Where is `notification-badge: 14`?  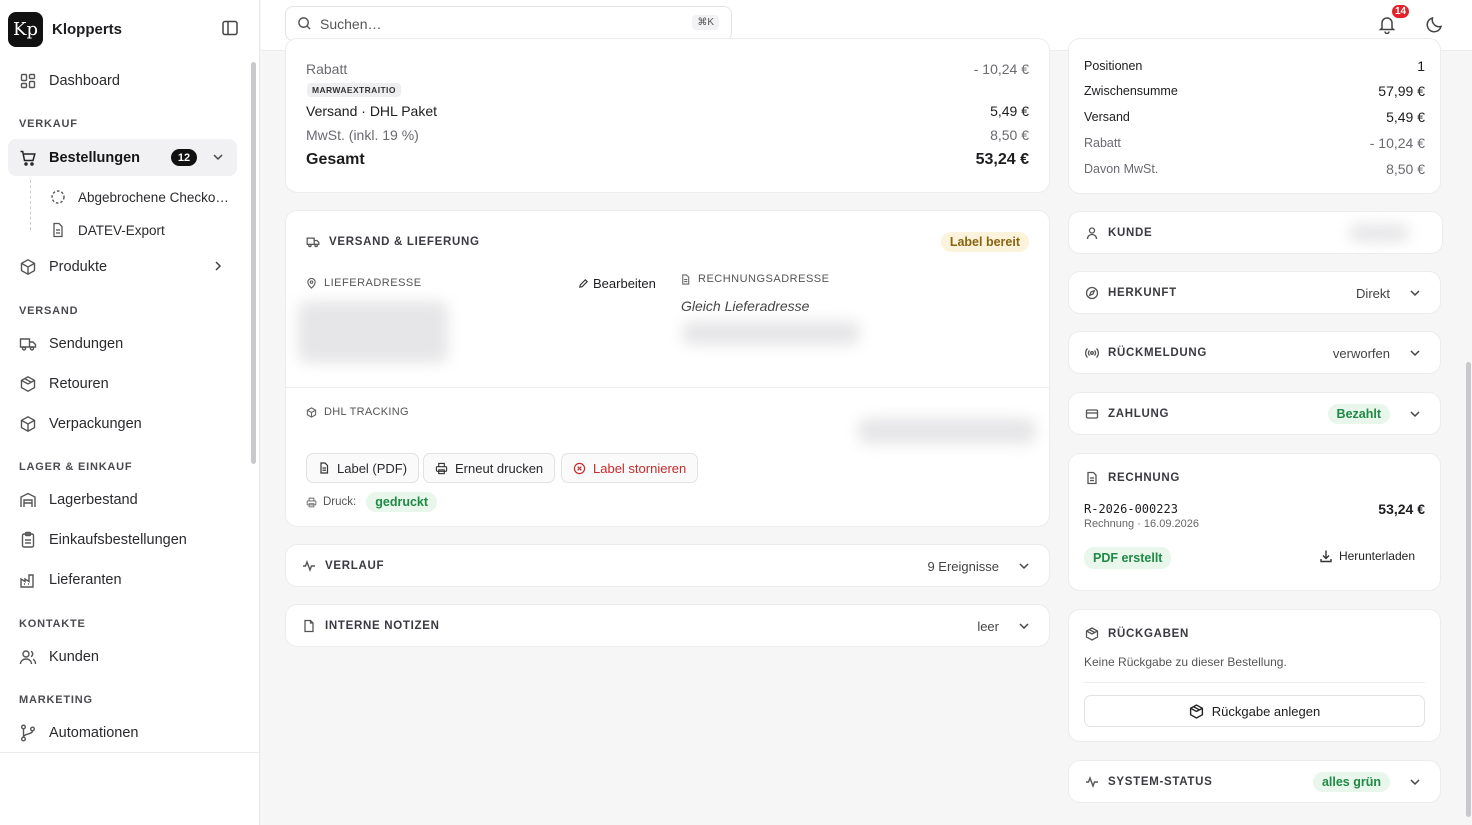 notification-badge: 14 is located at coordinates (1401, 11).